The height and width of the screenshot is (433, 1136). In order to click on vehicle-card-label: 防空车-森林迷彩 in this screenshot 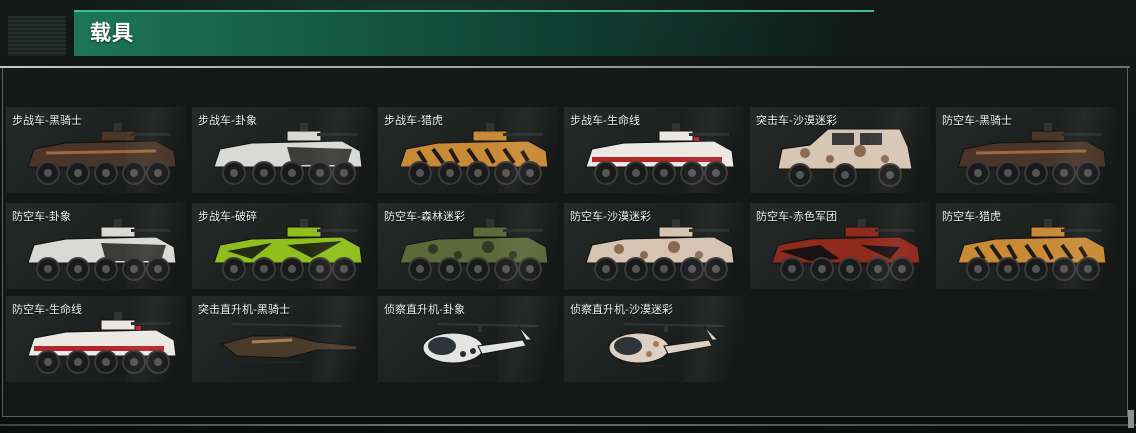, I will do `click(424, 216)`.